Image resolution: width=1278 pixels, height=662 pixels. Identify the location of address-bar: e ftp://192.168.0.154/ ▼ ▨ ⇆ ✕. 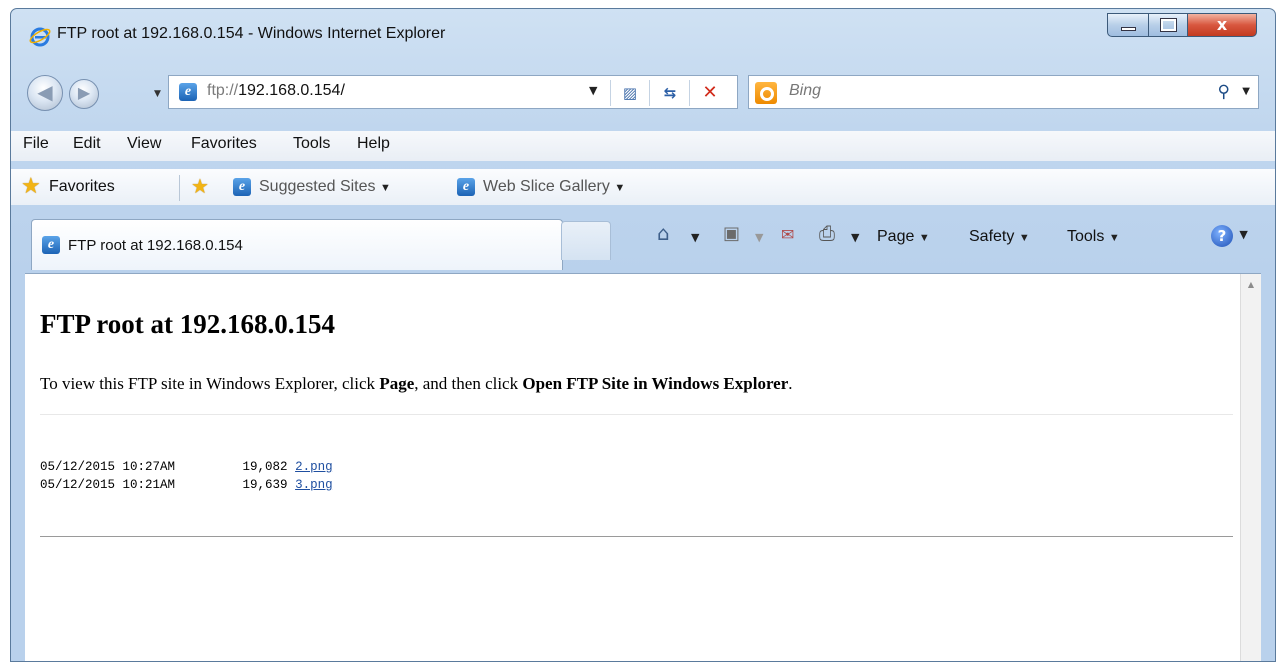
(453, 92).